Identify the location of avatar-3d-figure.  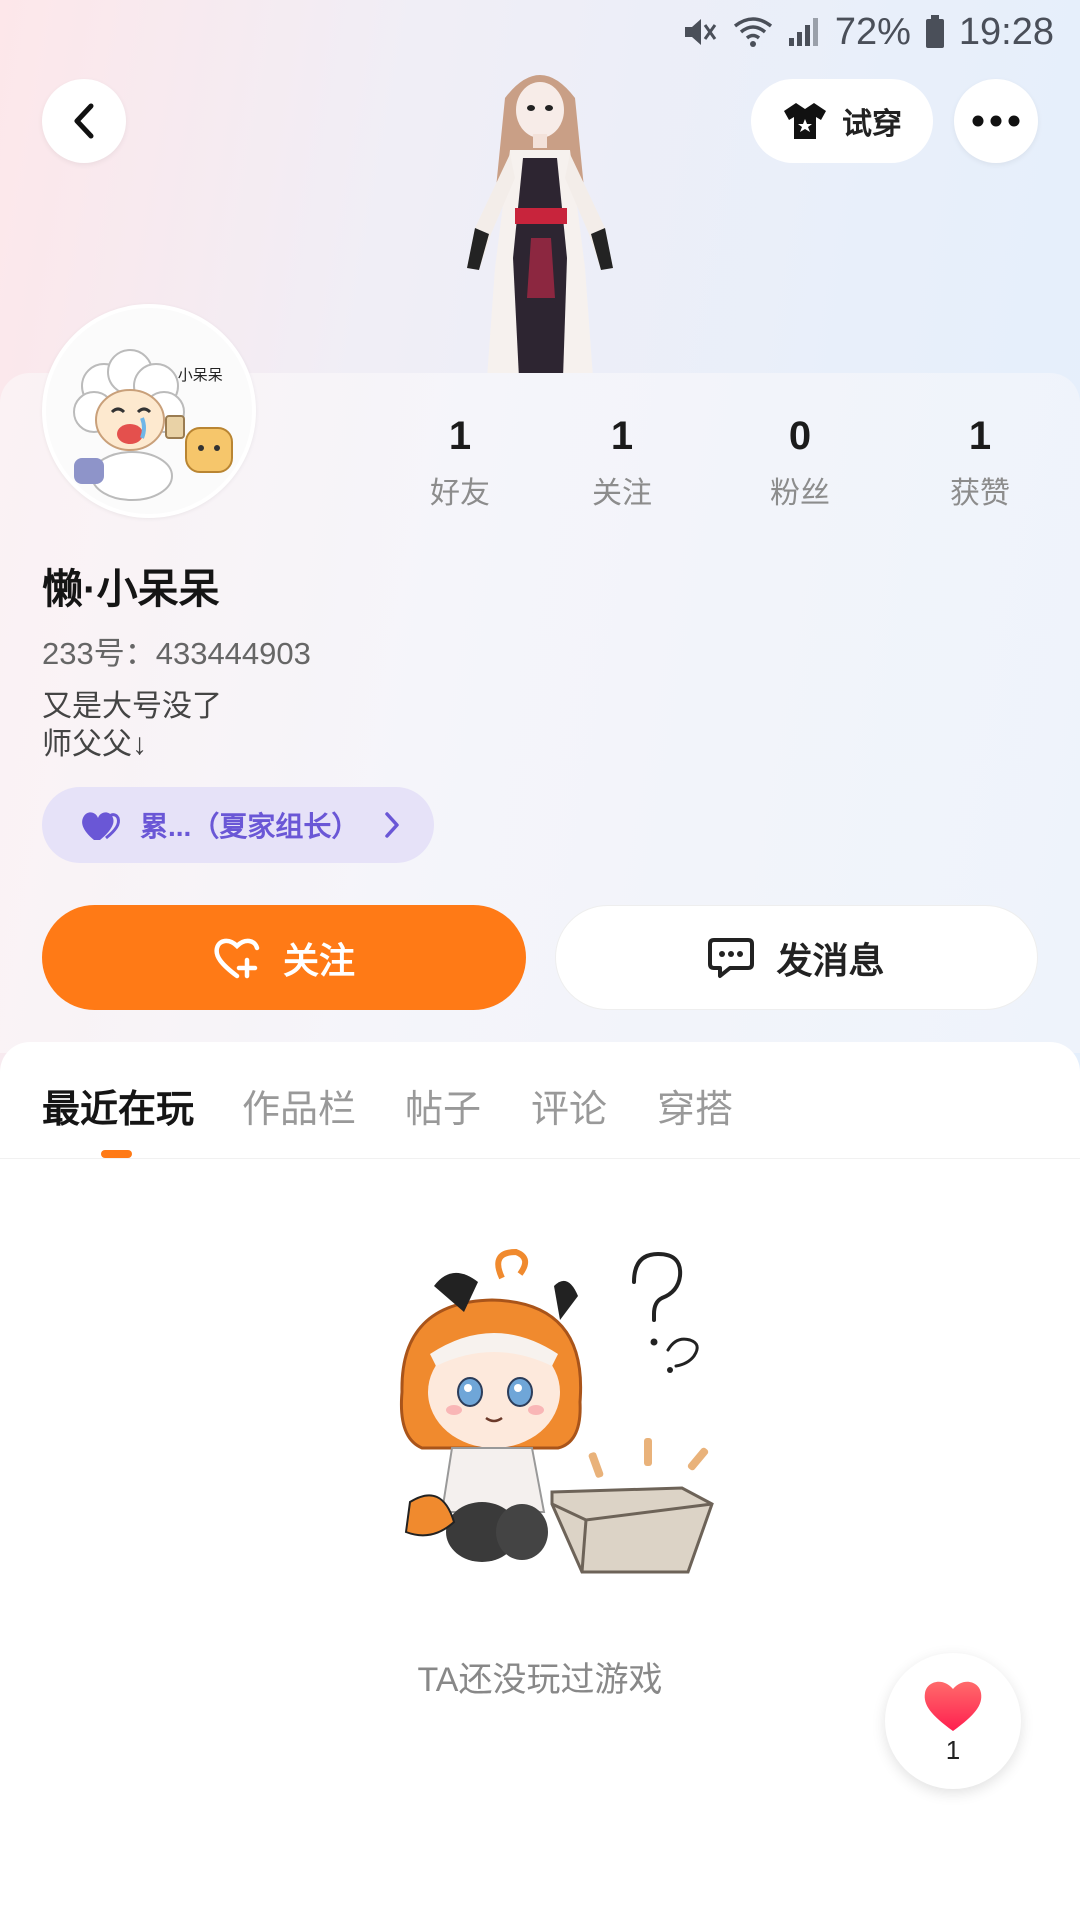
(540, 226).